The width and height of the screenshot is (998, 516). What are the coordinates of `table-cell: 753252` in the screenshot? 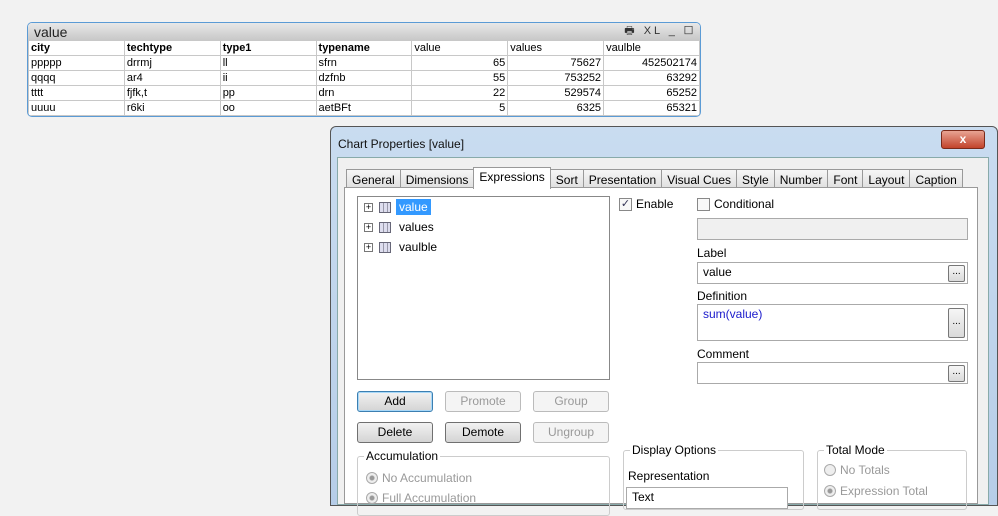 It's located at (556, 78).